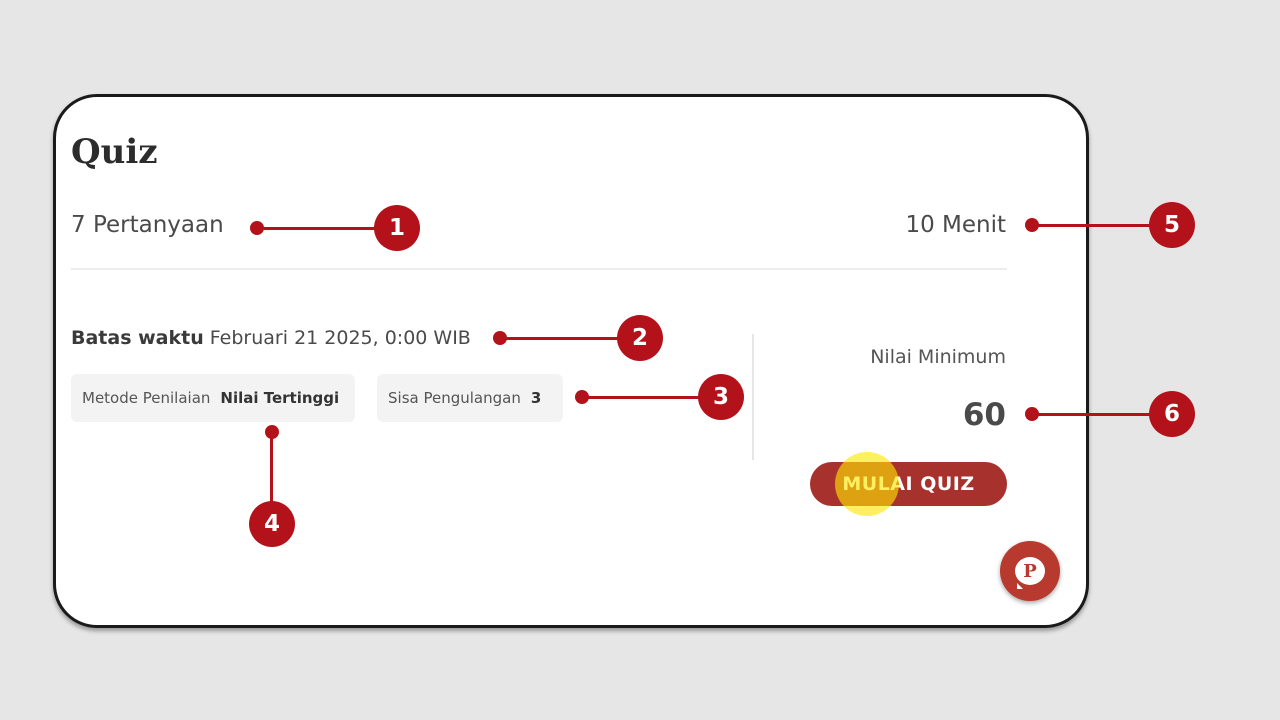 This screenshot has width=1280, height=720. What do you see at coordinates (564, 338) in the screenshot?
I see `annotation-2-line` at bounding box center [564, 338].